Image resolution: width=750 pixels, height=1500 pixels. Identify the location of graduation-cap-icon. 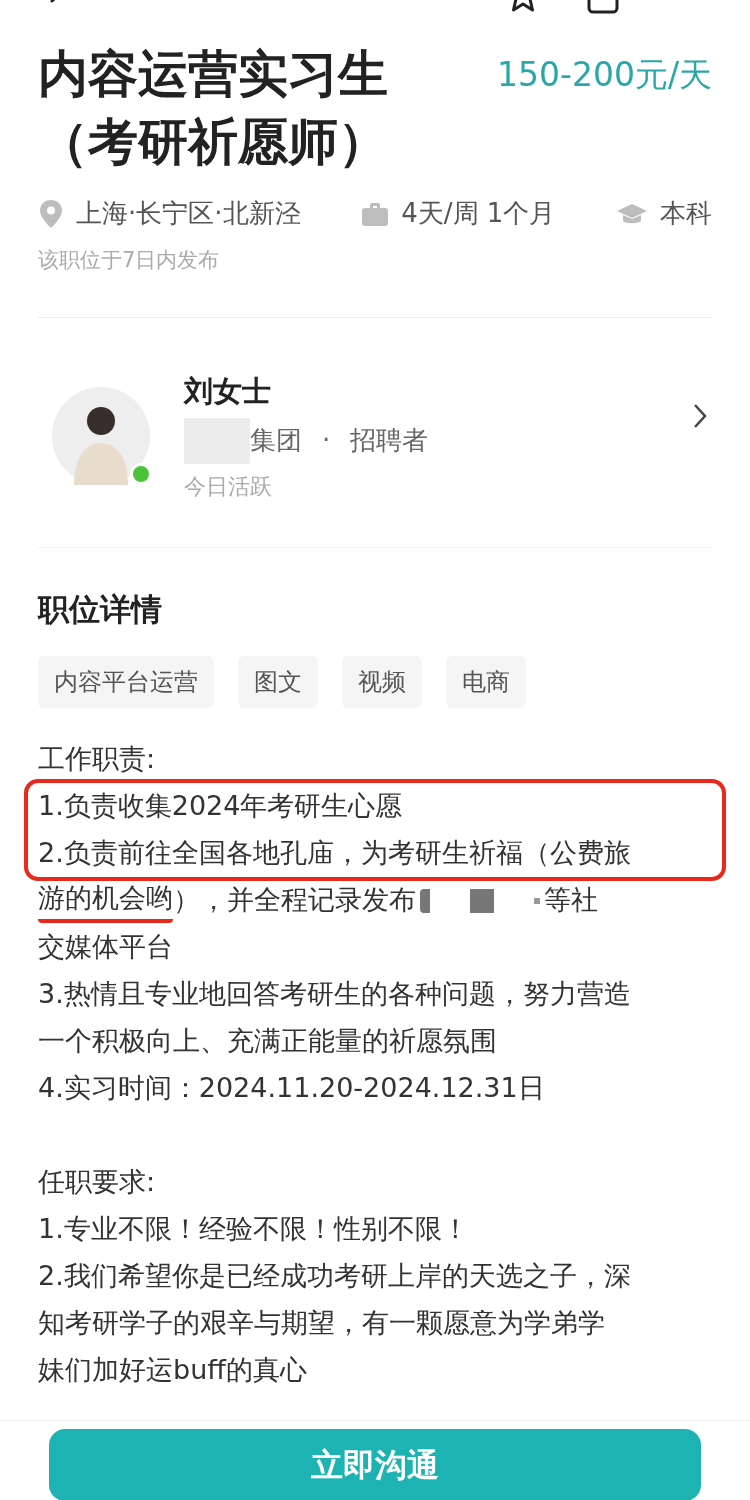
(632, 213).